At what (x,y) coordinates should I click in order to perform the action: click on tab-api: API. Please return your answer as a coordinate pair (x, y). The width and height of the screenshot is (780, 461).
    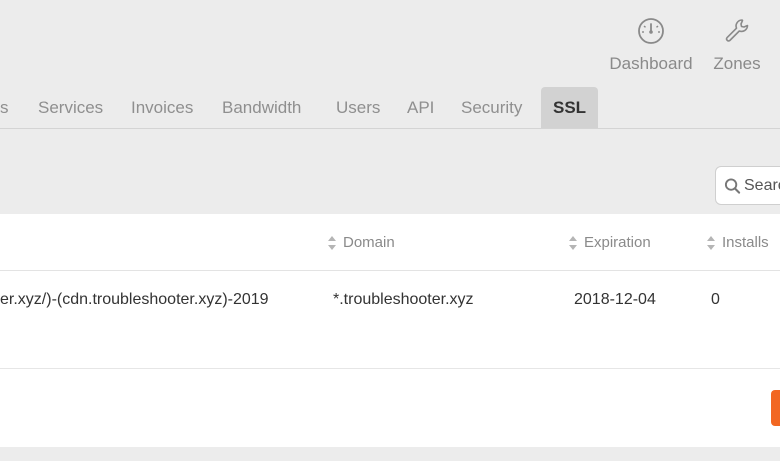
    Looking at the image, I should click on (420, 107).